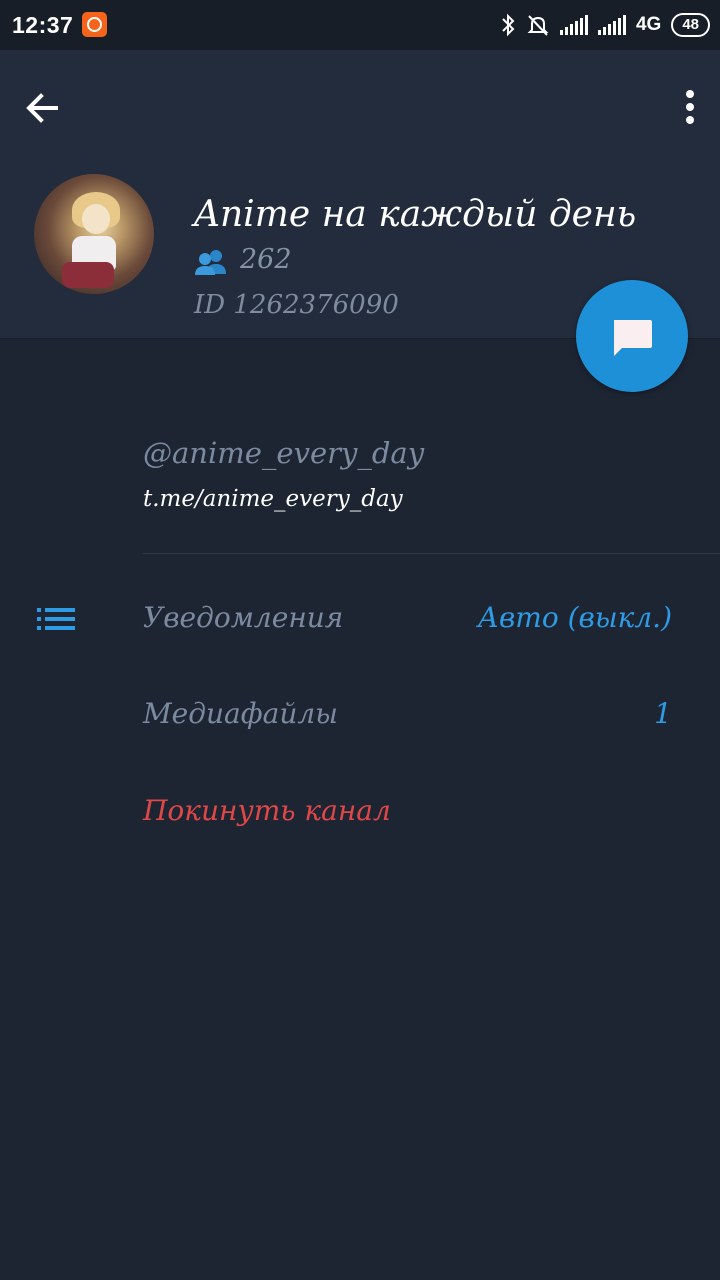 This screenshot has width=720, height=1280. I want to click on app-notification-icon, so click(94, 24).